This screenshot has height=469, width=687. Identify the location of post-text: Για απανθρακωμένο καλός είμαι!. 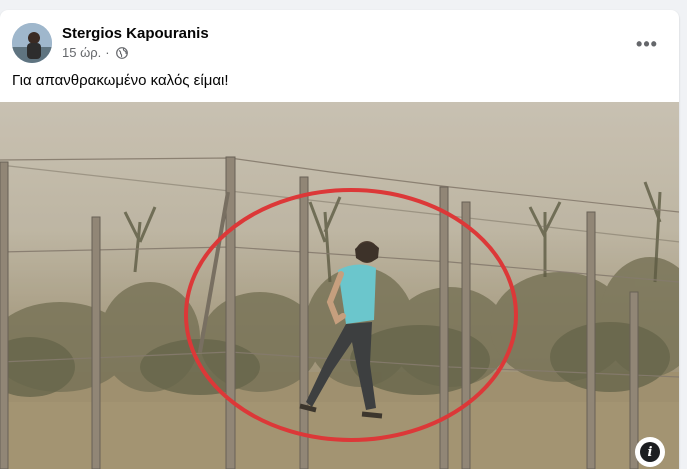
(120, 80).